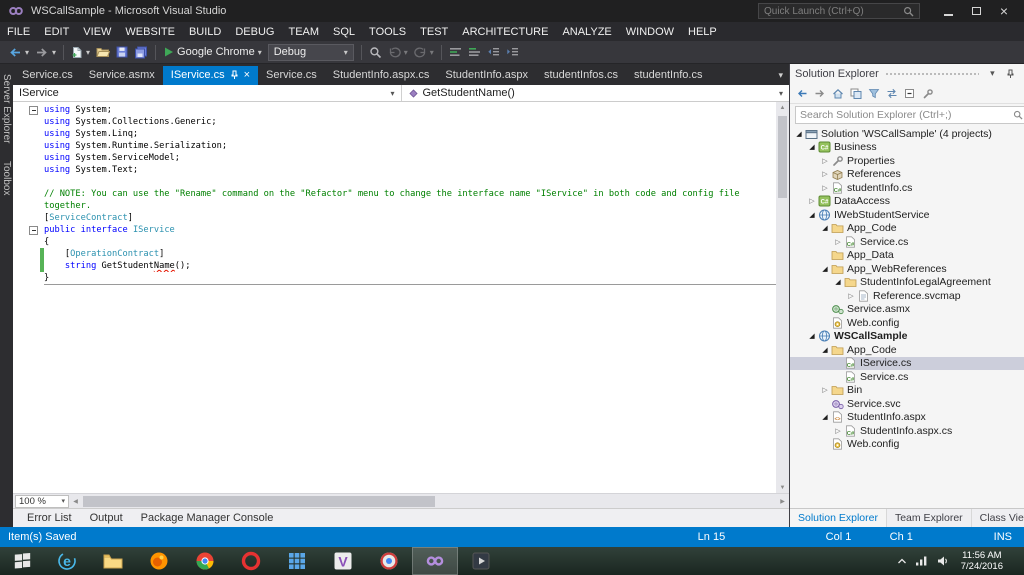 This screenshot has width=1024, height=575. I want to click on pending-filter-button, so click(874, 93).